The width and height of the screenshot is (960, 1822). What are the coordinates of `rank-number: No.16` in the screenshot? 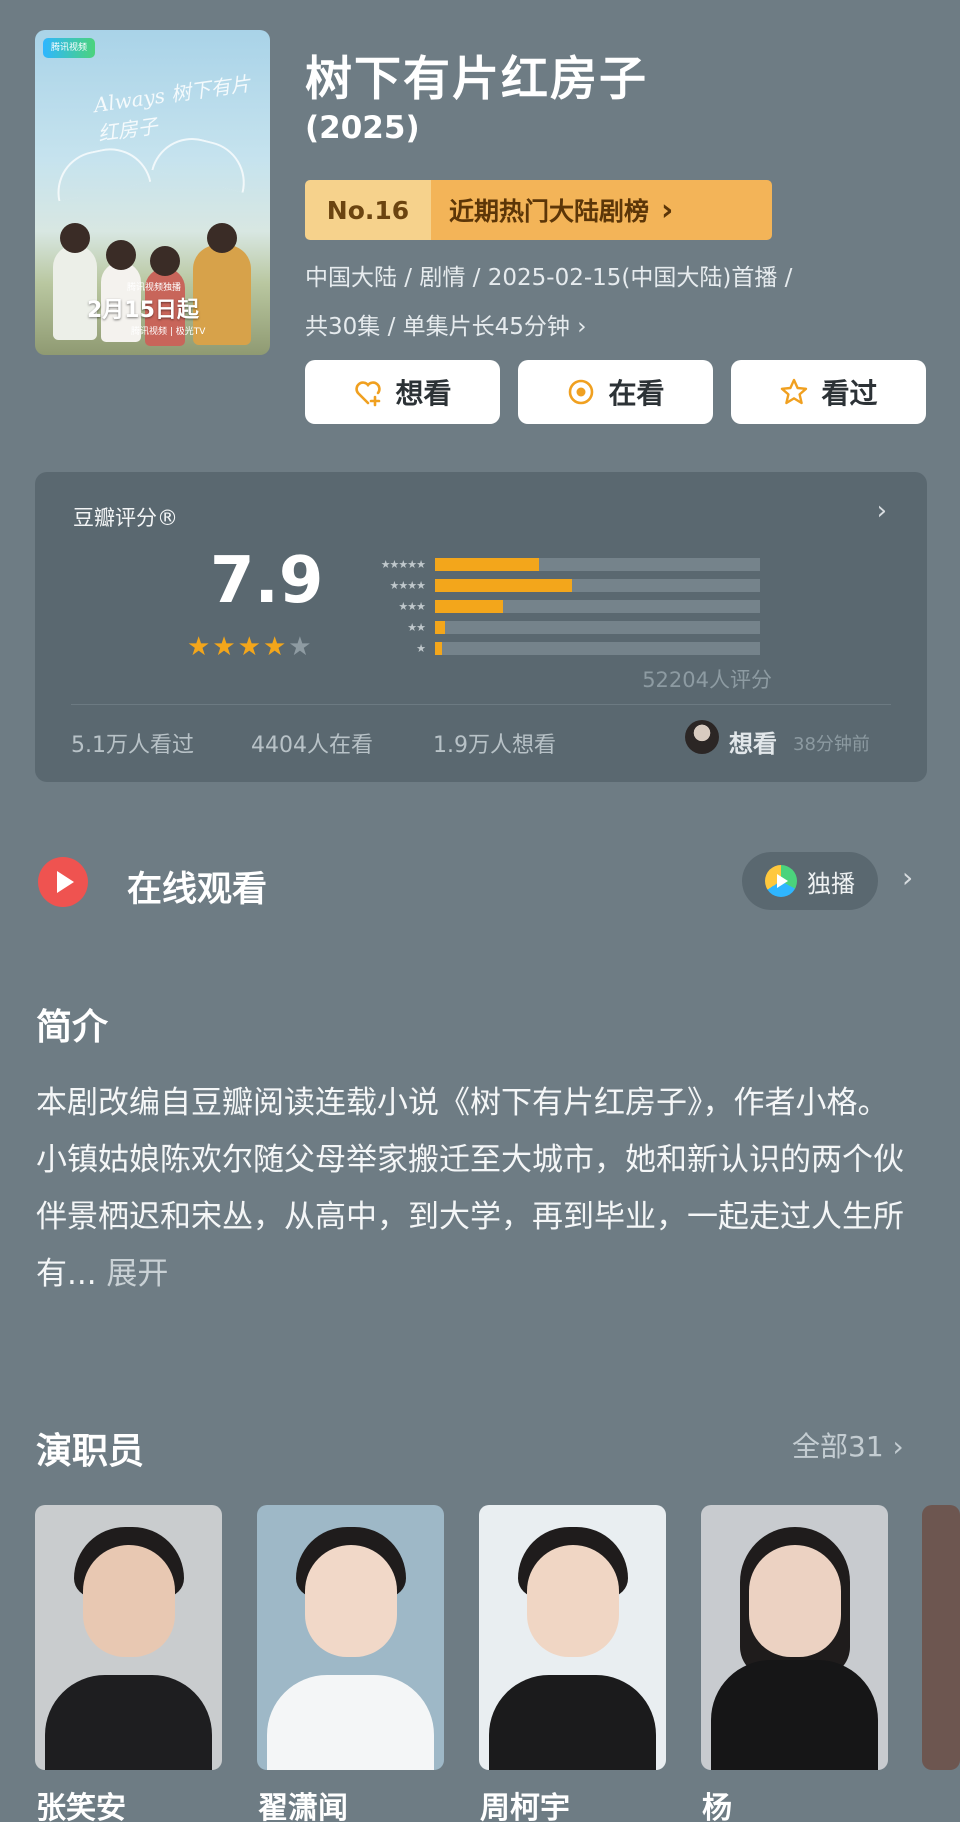 It's located at (368, 210).